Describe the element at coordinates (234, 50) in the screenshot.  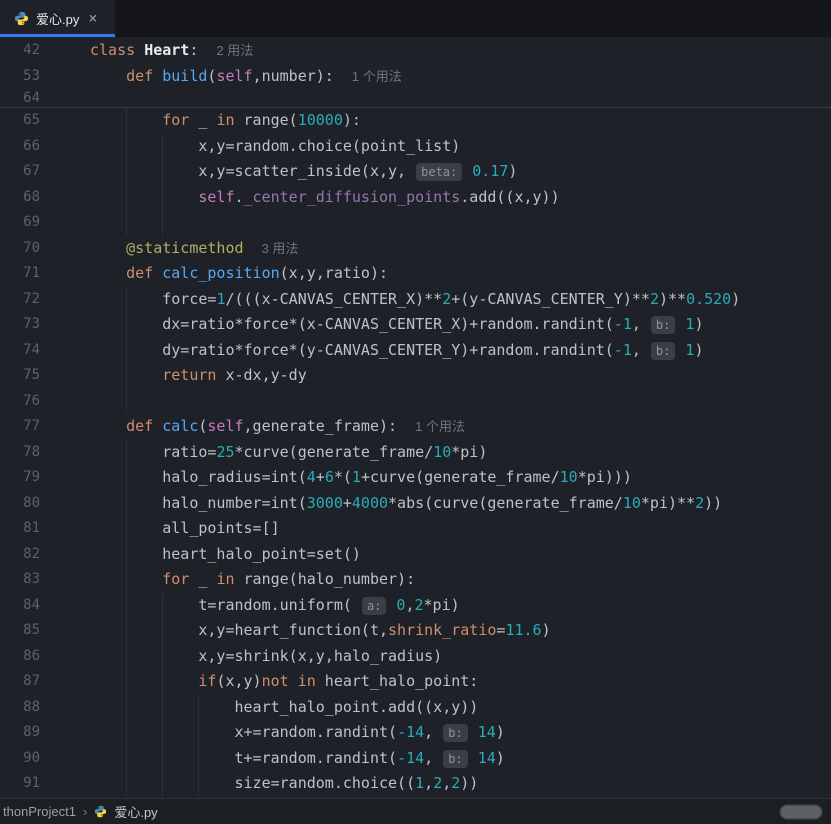
I see `usage-hint: 2 用法` at that location.